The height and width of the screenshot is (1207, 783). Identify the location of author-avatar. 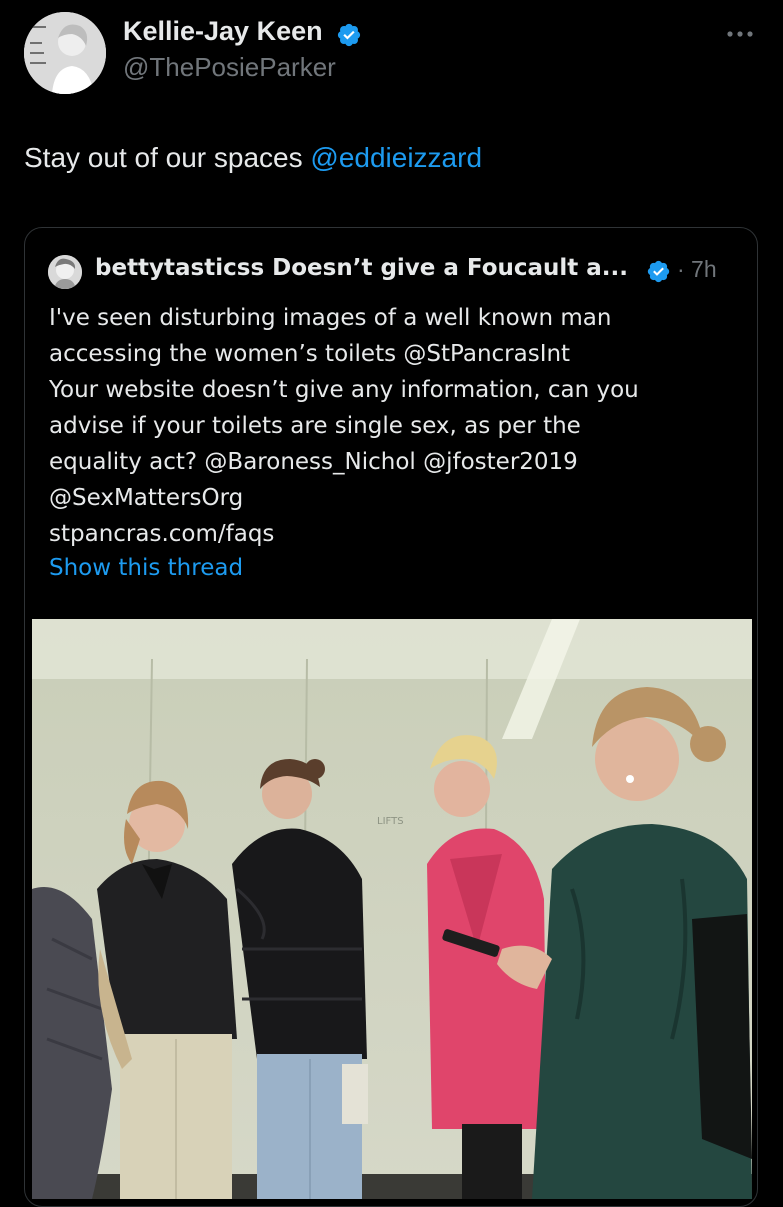
(65, 53).